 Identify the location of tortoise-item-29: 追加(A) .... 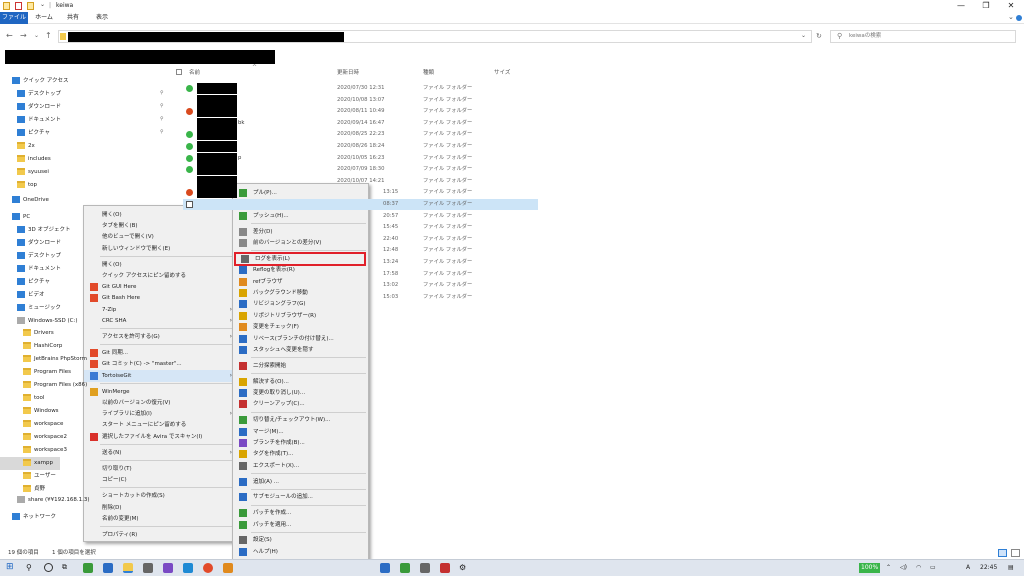
(300, 482).